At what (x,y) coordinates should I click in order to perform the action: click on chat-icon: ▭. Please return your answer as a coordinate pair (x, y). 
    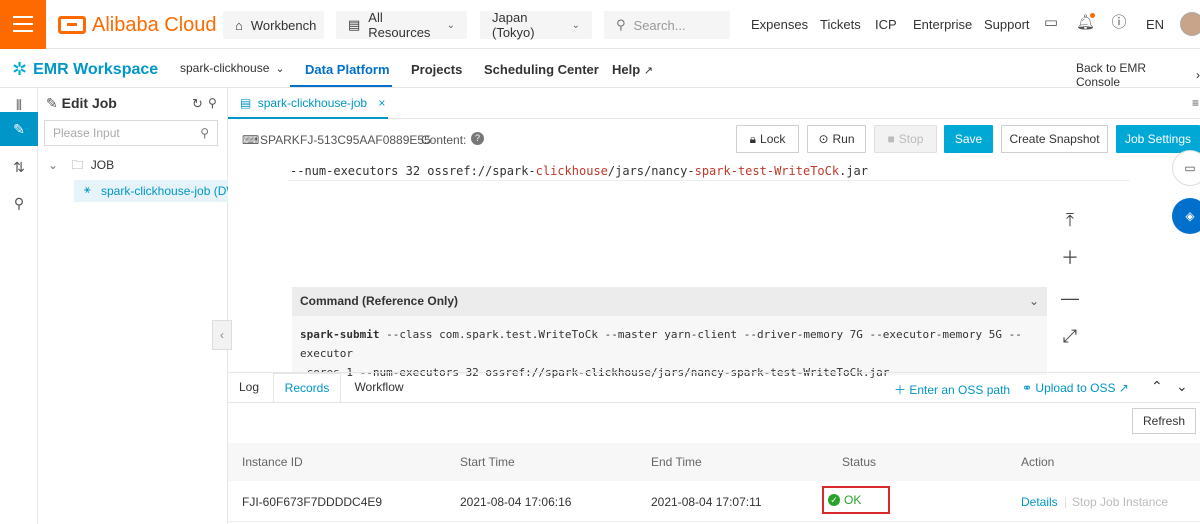
    Looking at the image, I should click on (1186, 168).